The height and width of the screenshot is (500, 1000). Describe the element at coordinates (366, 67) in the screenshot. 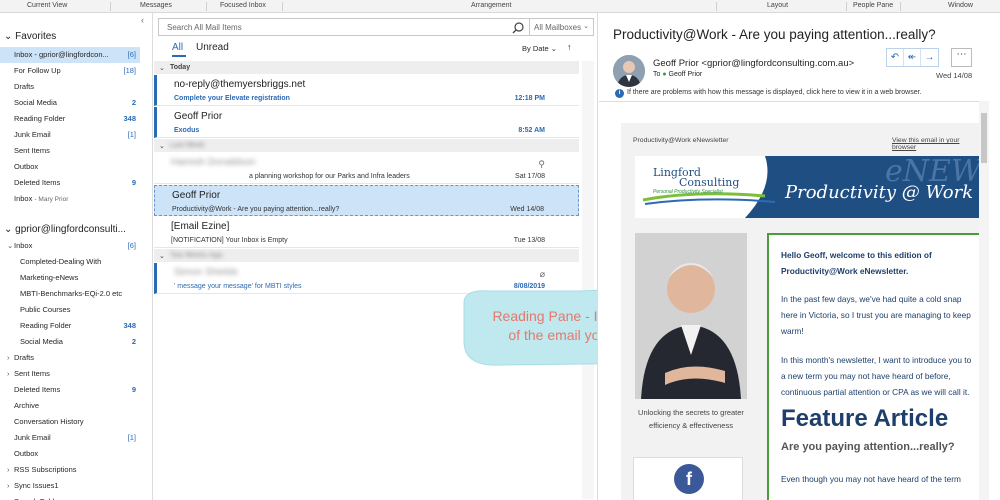

I see `group-header-today: ⌄ Today` at that location.